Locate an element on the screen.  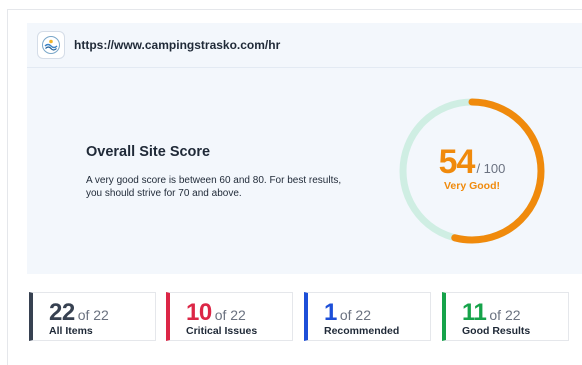
stat-value: 1 is located at coordinates (330, 312).